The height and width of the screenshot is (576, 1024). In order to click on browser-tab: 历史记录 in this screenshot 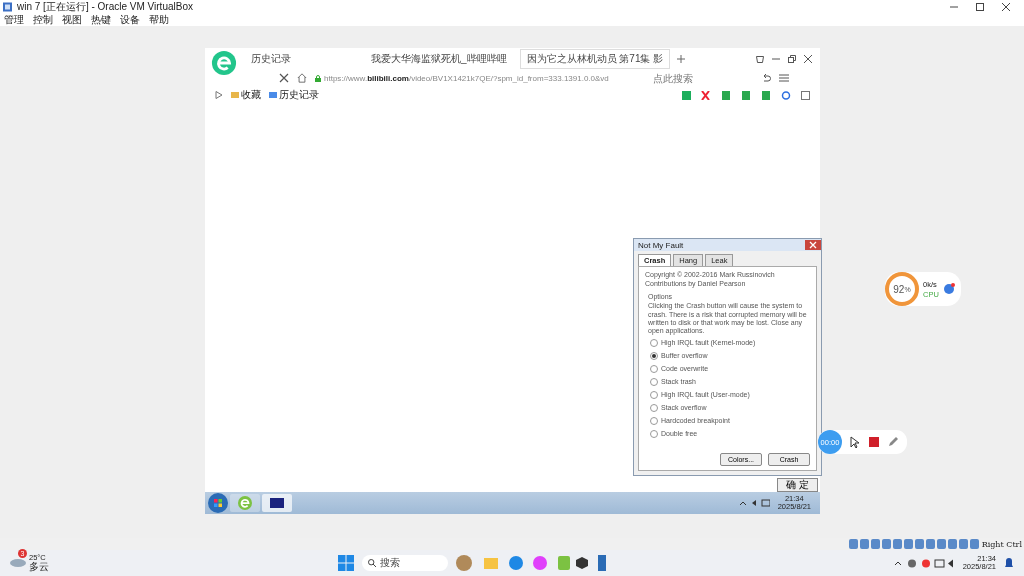, I will do `click(301, 59)`.